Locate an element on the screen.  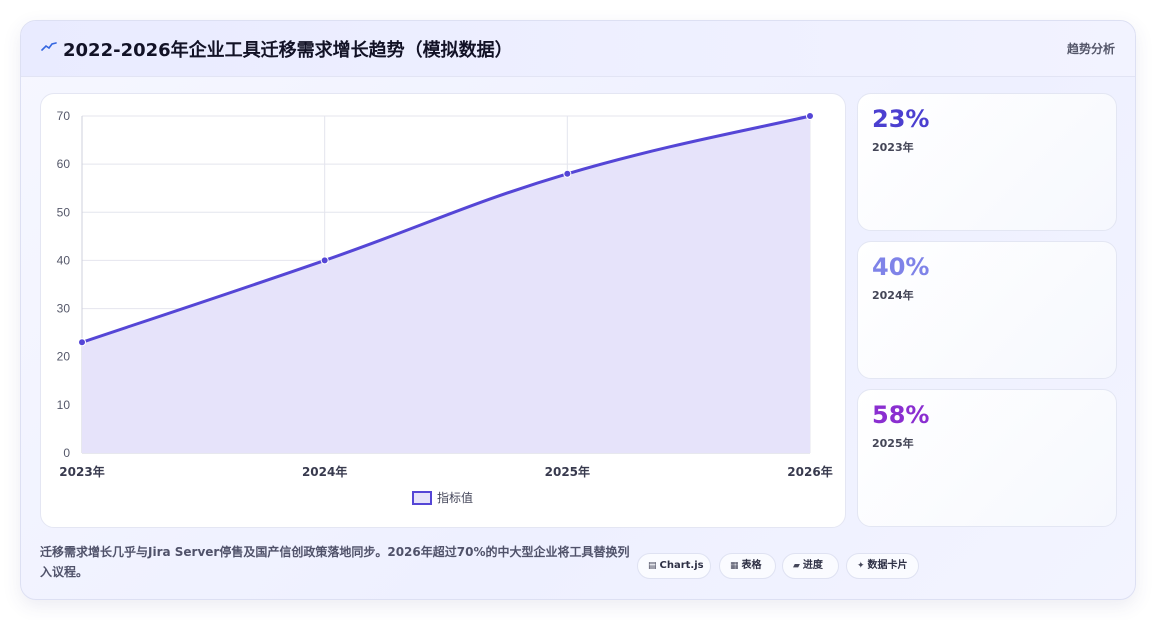
pill-label: Chart.js is located at coordinates (681, 565).